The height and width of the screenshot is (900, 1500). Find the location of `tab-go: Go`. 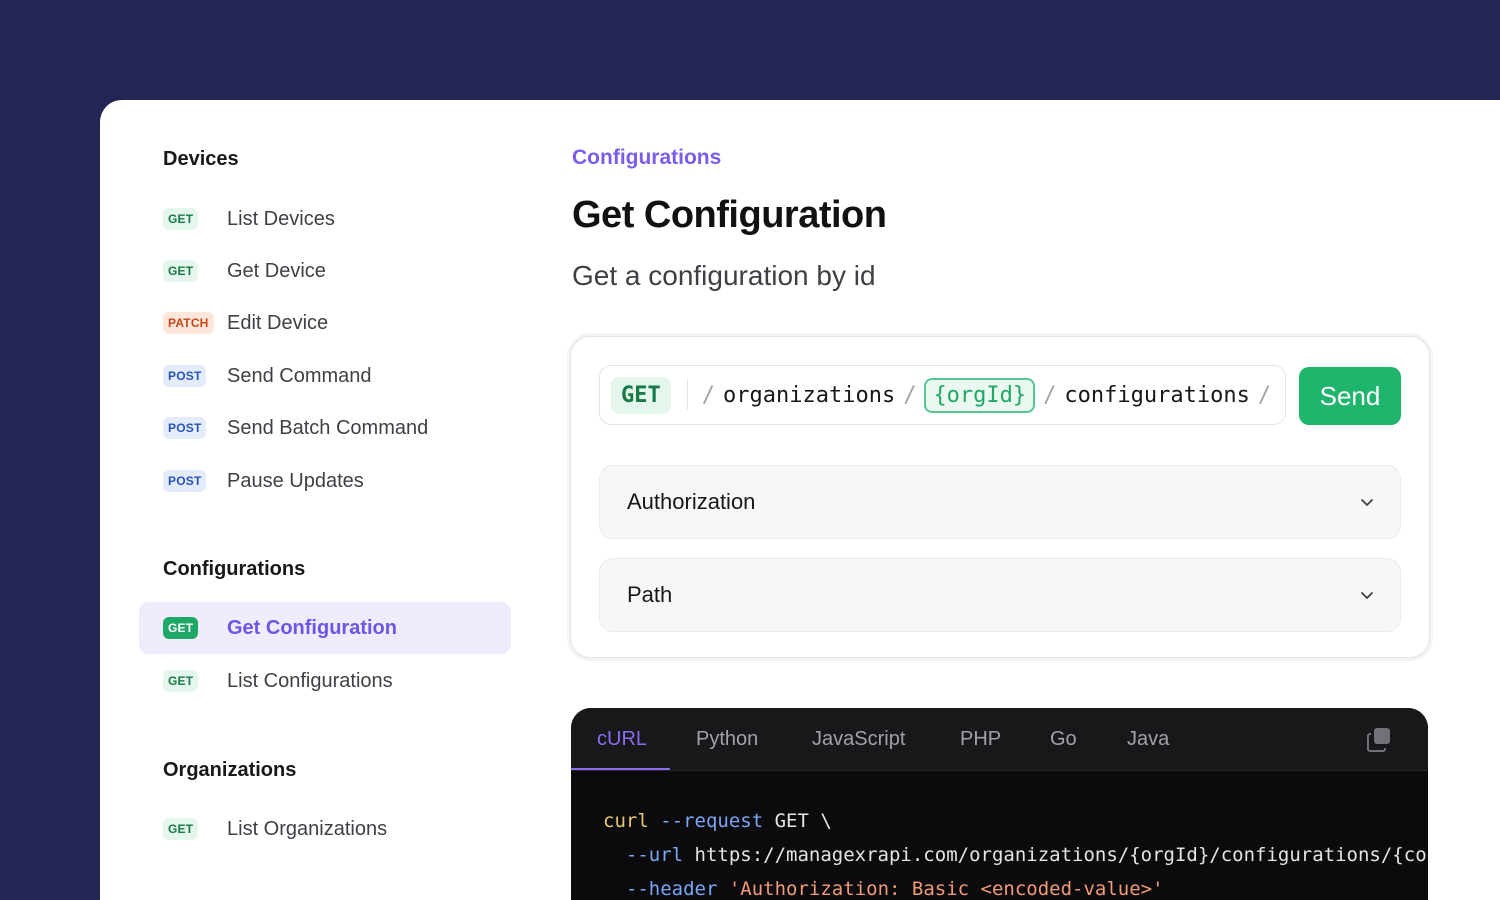

tab-go: Go is located at coordinates (1063, 739).